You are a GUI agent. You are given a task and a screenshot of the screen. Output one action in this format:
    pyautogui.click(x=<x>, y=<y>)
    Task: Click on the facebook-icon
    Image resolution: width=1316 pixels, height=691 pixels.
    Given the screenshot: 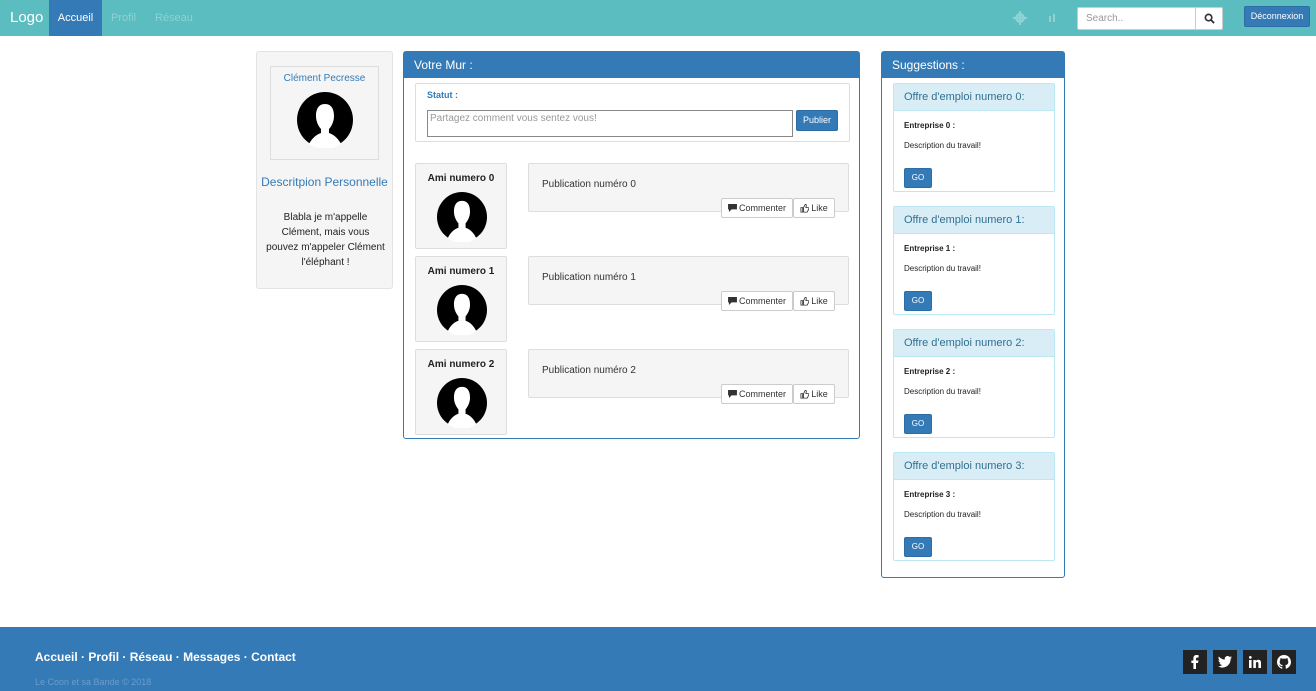 What is the action you would take?
    pyautogui.click(x=1195, y=662)
    